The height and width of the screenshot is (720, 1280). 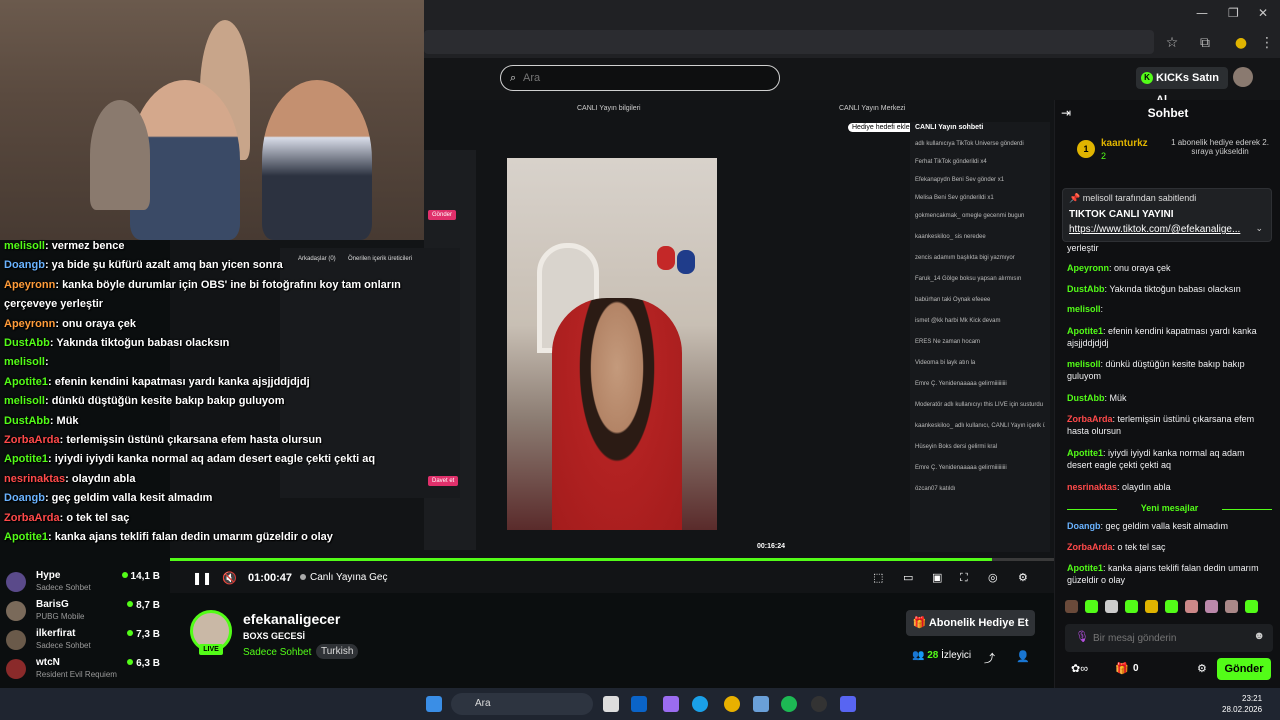 I want to click on chat-input-box: 🎙 ☻, so click(x=1169, y=638).